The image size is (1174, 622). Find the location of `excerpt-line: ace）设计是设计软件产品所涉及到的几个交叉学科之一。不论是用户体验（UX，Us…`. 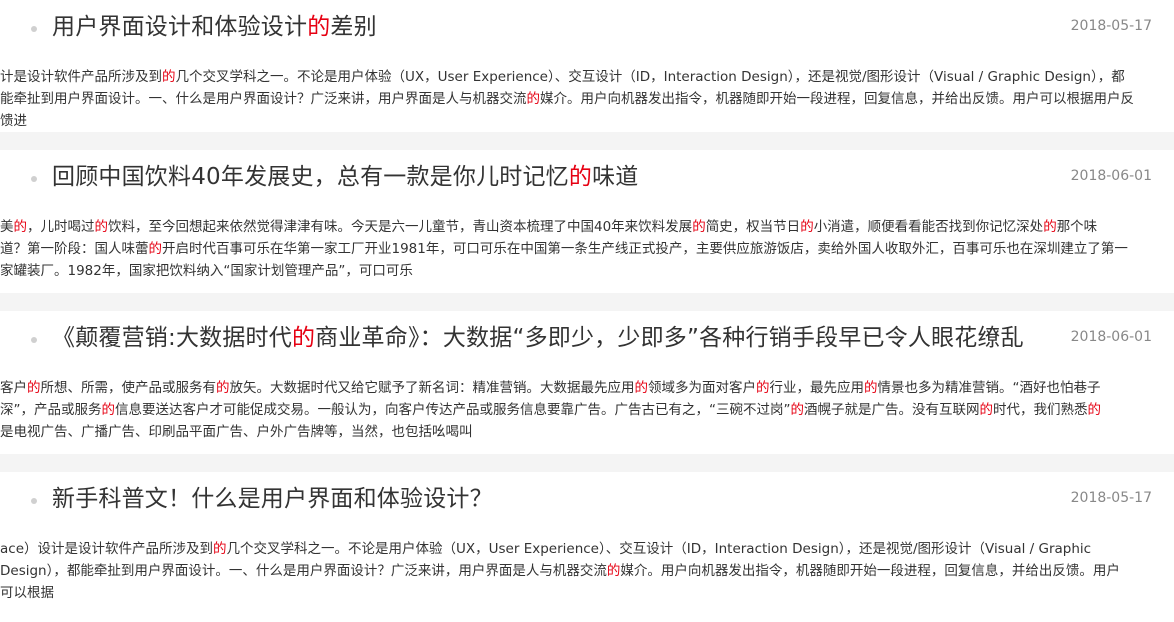

excerpt-line: ace）设计是设计软件产品所涉及到的几个交叉学科之一。不论是用户体验（UX，Us… is located at coordinates (587, 549).